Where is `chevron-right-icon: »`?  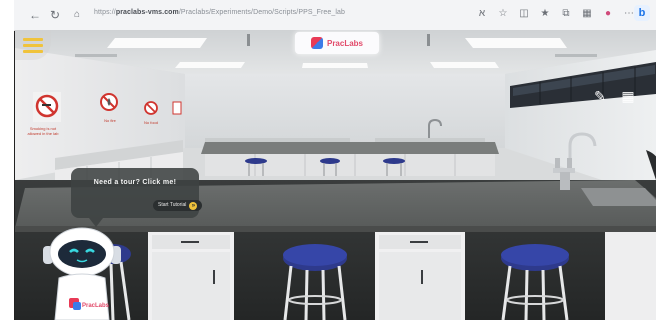
chevron-right-icon: » is located at coordinates (193, 205).